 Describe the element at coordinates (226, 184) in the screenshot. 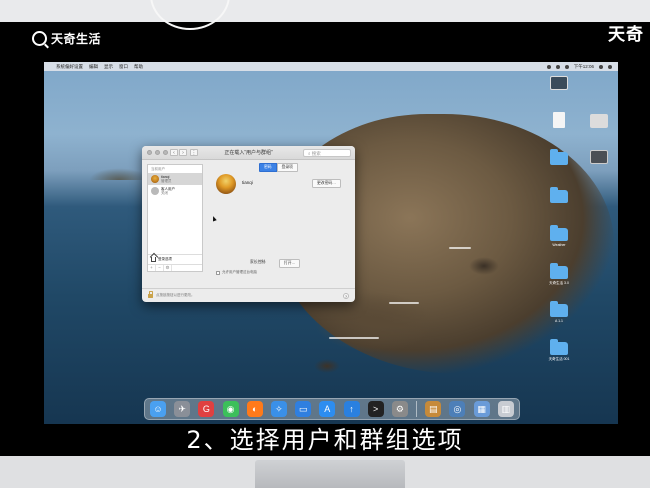

I see `main-user-avatar` at that location.